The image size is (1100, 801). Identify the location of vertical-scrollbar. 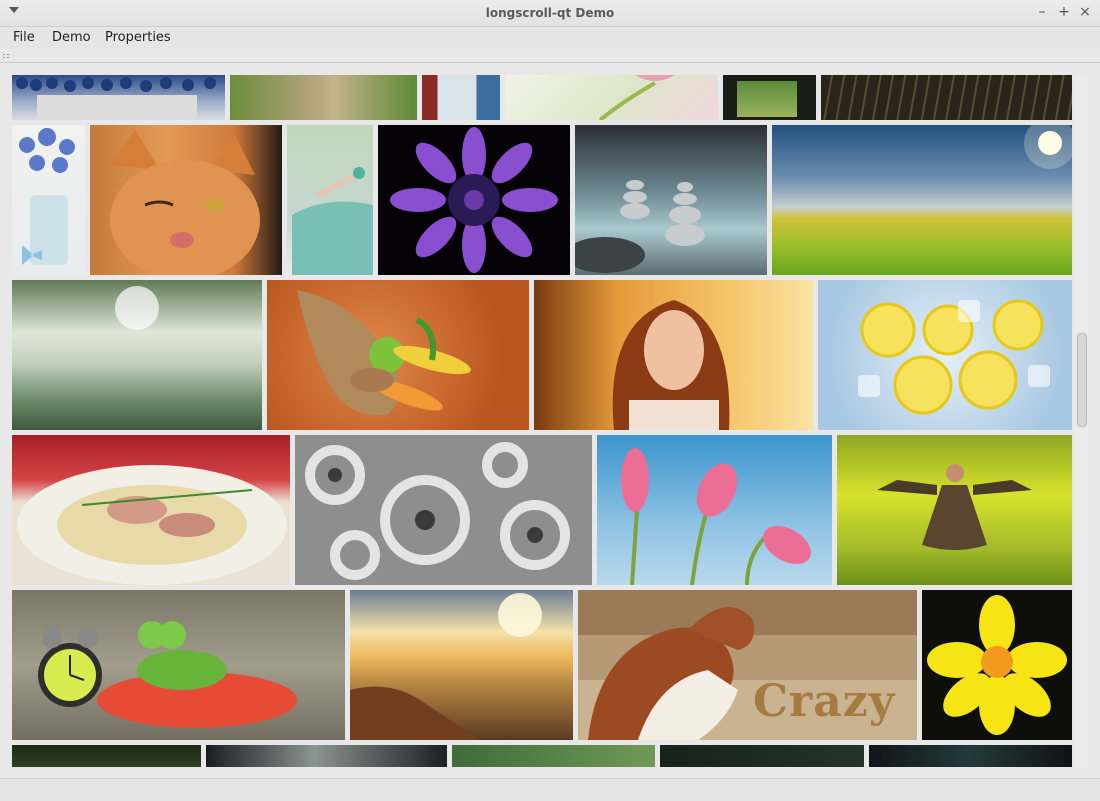
(1081, 421).